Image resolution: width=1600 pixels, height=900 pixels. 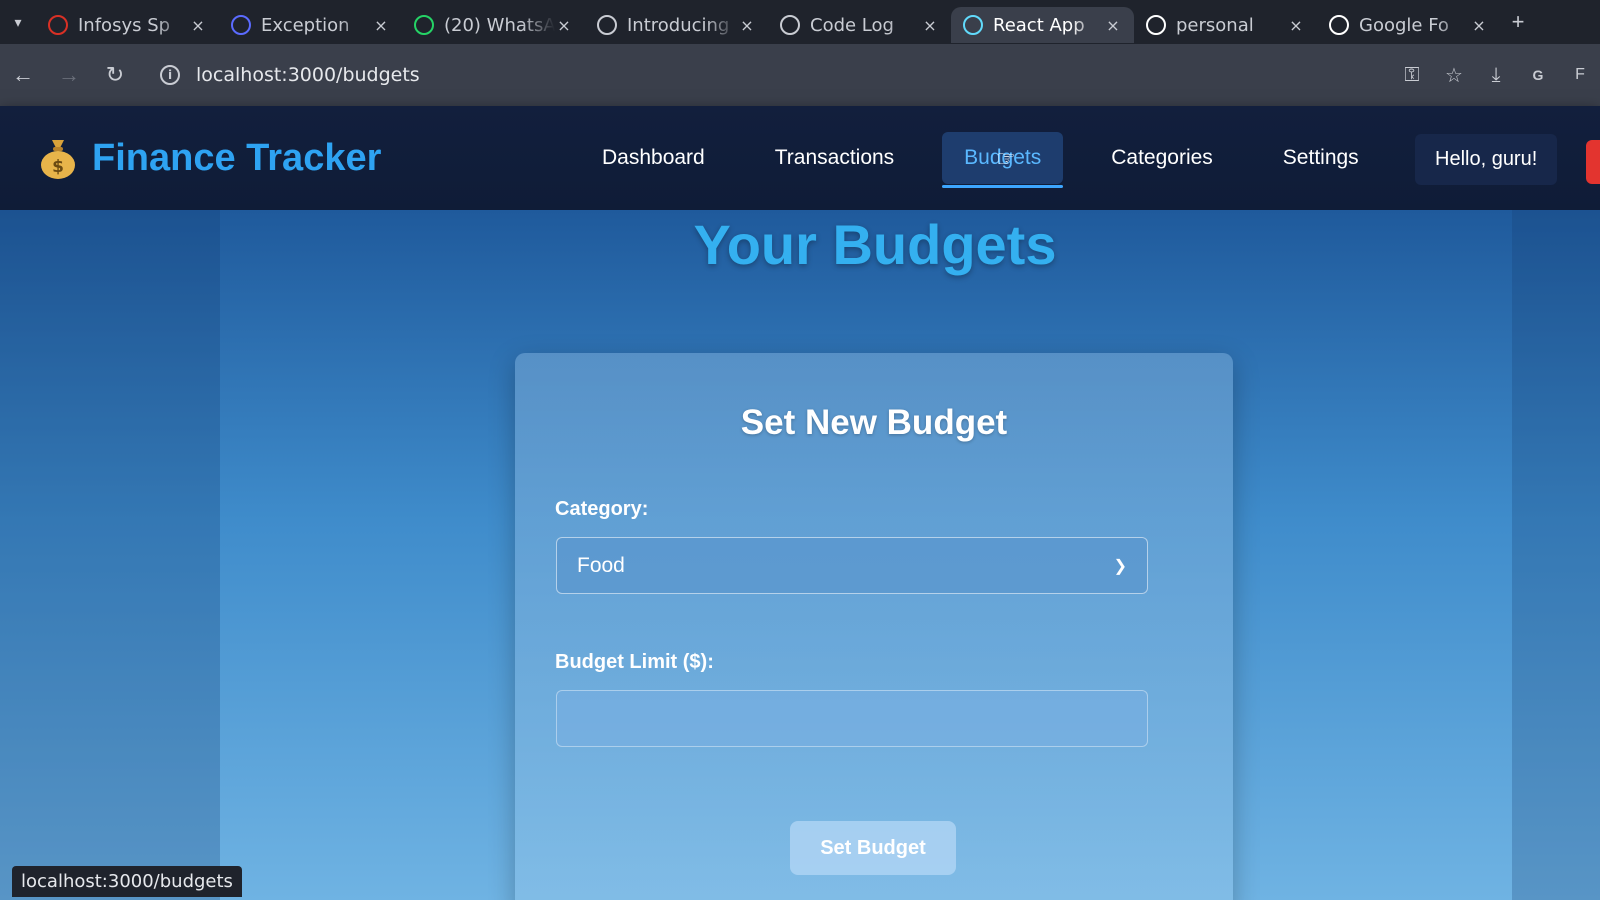 I want to click on browser-tab: (20) WhatsApp×, so click(x=493, y=25).